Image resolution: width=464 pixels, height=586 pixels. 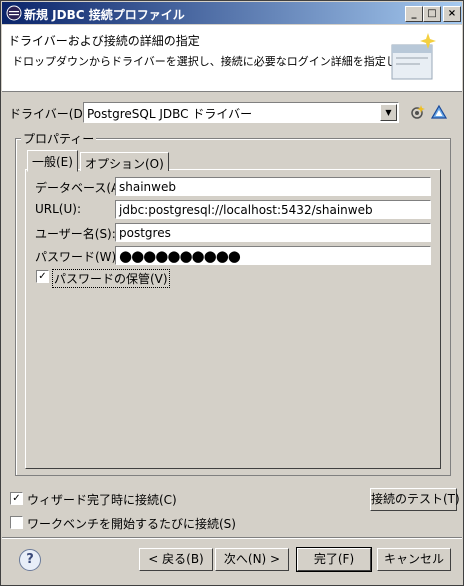 I want to click on tab-general-label: 一般(E), so click(x=52, y=162).